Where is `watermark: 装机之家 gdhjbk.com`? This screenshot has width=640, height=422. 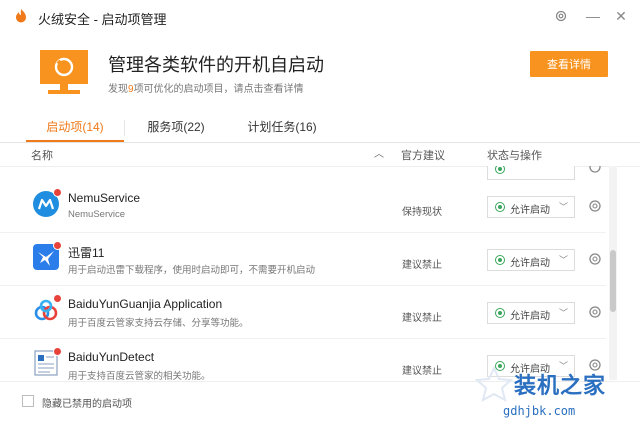
watermark: 装机之家 gdhjbk.com is located at coordinates (555, 392).